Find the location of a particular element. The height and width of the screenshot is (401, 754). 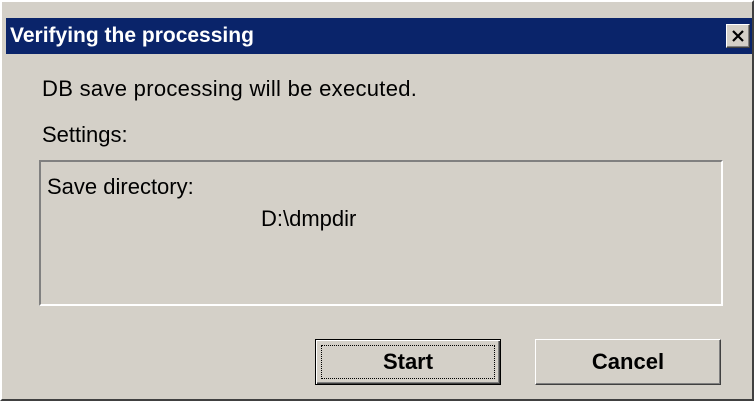

cancel-button: Cancel is located at coordinates (628, 362).